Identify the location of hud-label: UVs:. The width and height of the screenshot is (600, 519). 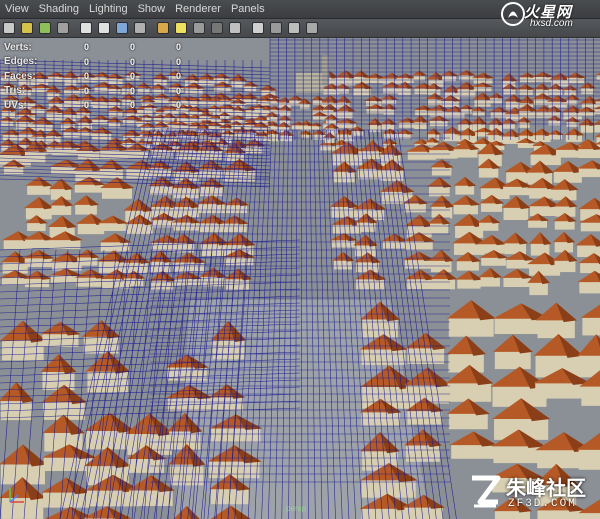
(15, 105).